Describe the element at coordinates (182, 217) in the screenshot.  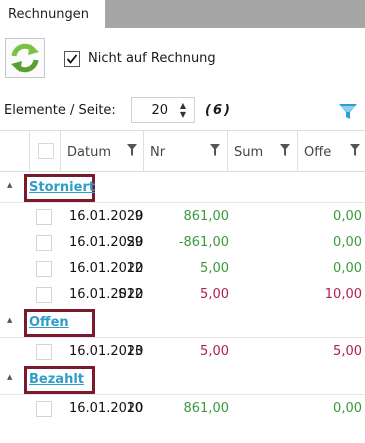
I see `table-row: 16.01.2020 9 861,00 0,00` at that location.